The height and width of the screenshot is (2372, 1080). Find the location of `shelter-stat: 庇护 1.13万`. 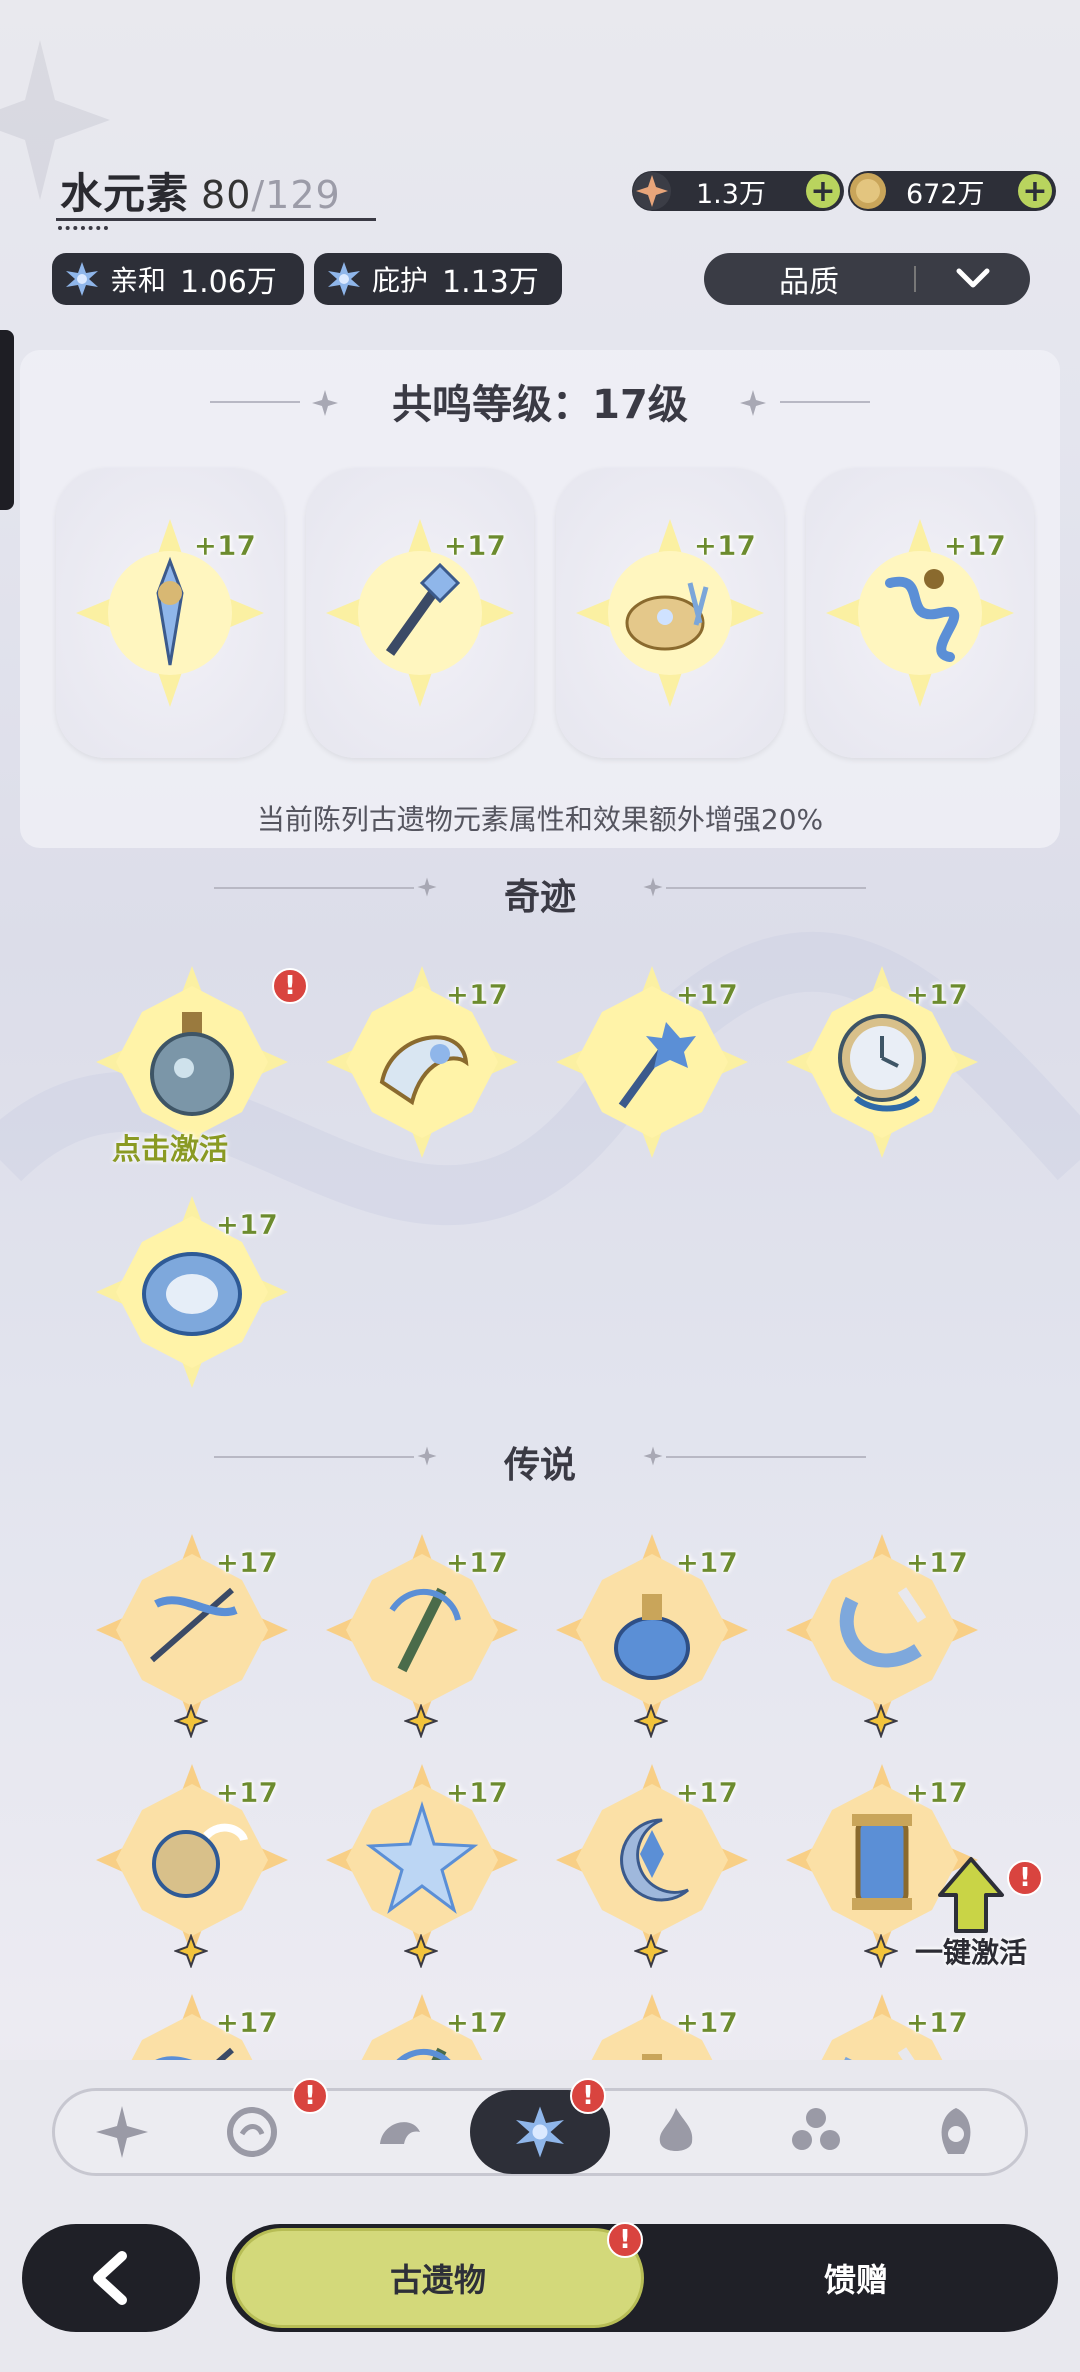

shelter-stat: 庇护 1.13万 is located at coordinates (438, 279).